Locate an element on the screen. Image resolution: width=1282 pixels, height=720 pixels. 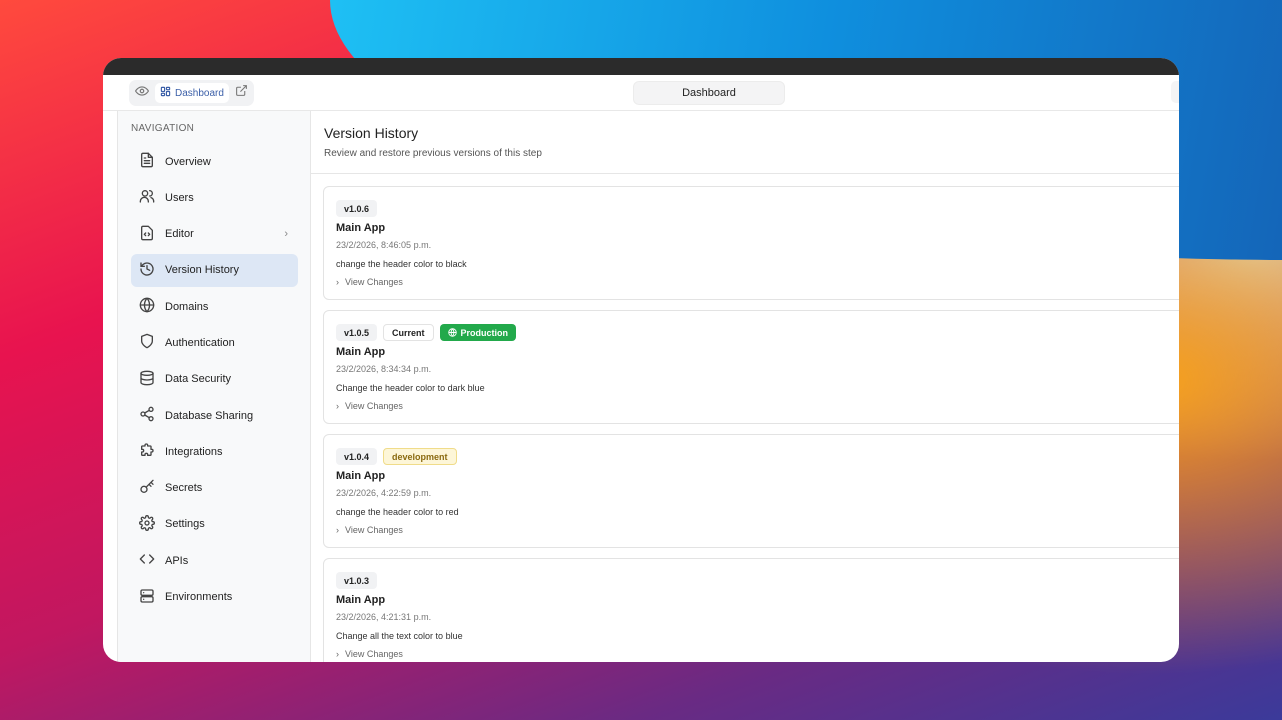
version-badge: v1.0.4 is located at coordinates (357, 456).